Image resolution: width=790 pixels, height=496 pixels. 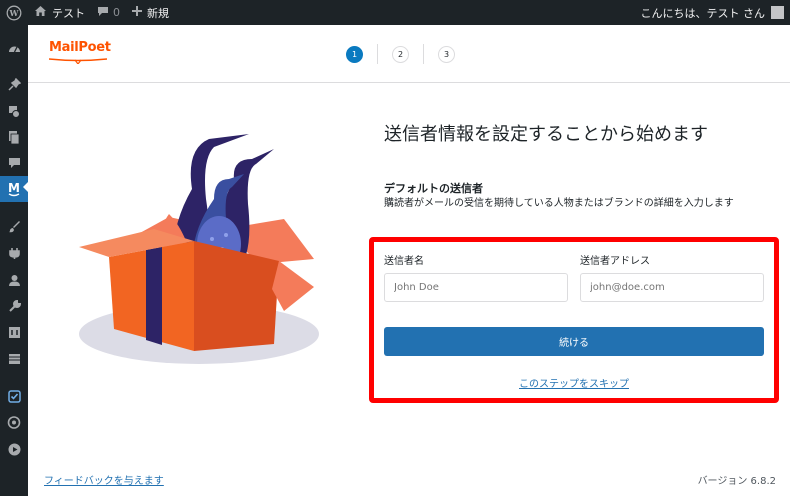 What do you see at coordinates (476, 287) in the screenshot?
I see `sender-name-input` at bounding box center [476, 287].